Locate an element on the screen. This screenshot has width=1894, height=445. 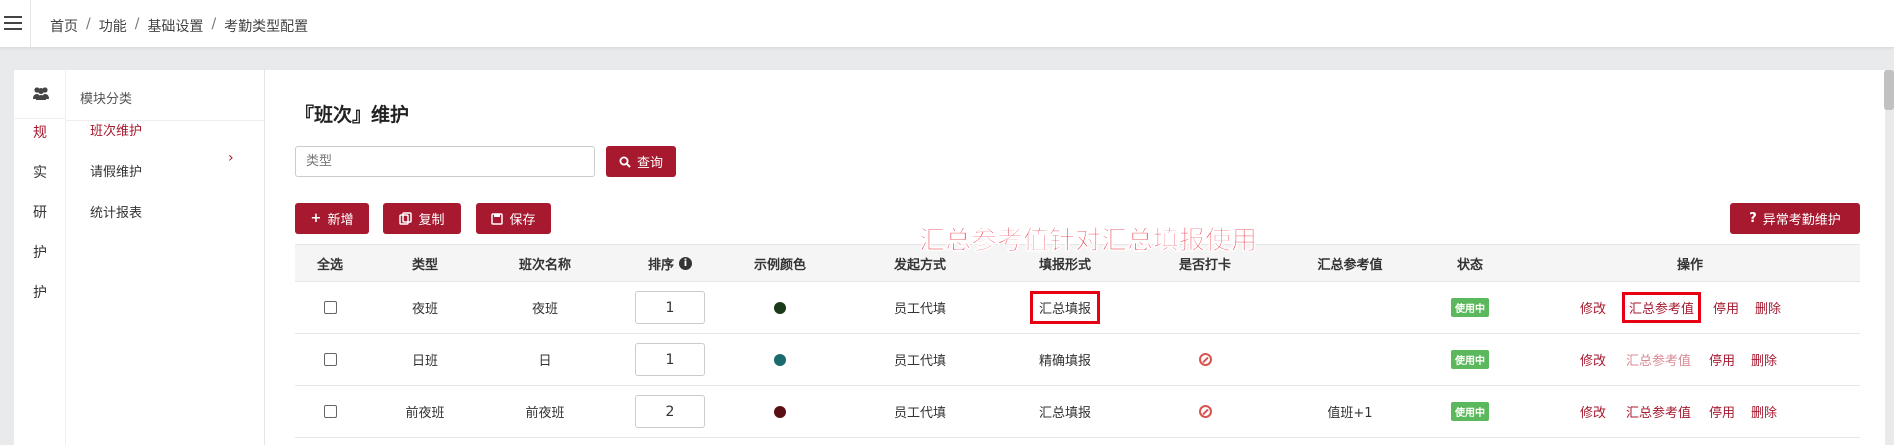
add-label: 新增 is located at coordinates (340, 220).